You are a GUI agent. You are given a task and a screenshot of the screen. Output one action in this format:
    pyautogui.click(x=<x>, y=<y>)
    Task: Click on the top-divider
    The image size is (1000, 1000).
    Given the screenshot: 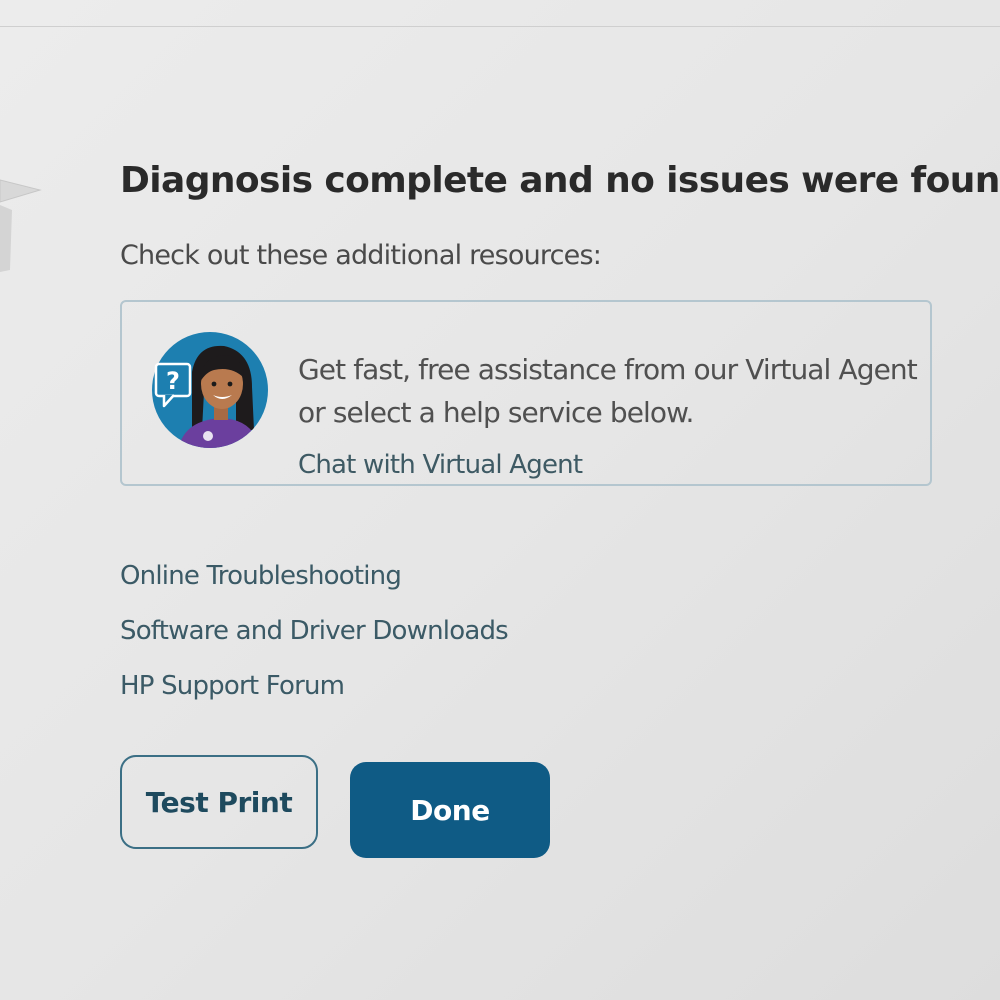 What is the action you would take?
    pyautogui.click(x=500, y=26)
    